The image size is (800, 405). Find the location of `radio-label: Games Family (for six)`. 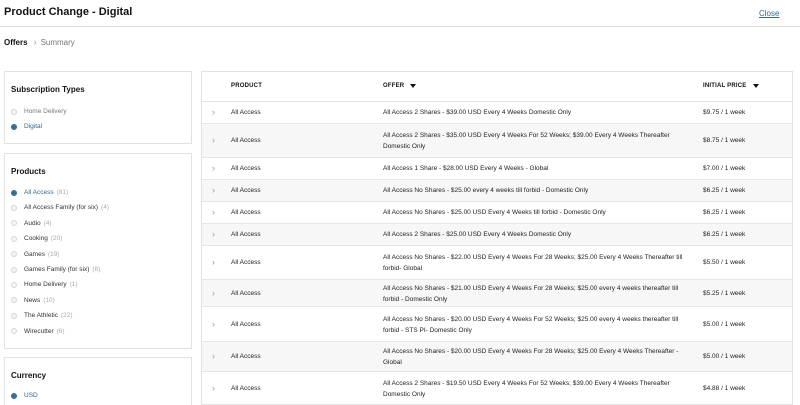

radio-label: Games Family (for six) is located at coordinates (57, 269).